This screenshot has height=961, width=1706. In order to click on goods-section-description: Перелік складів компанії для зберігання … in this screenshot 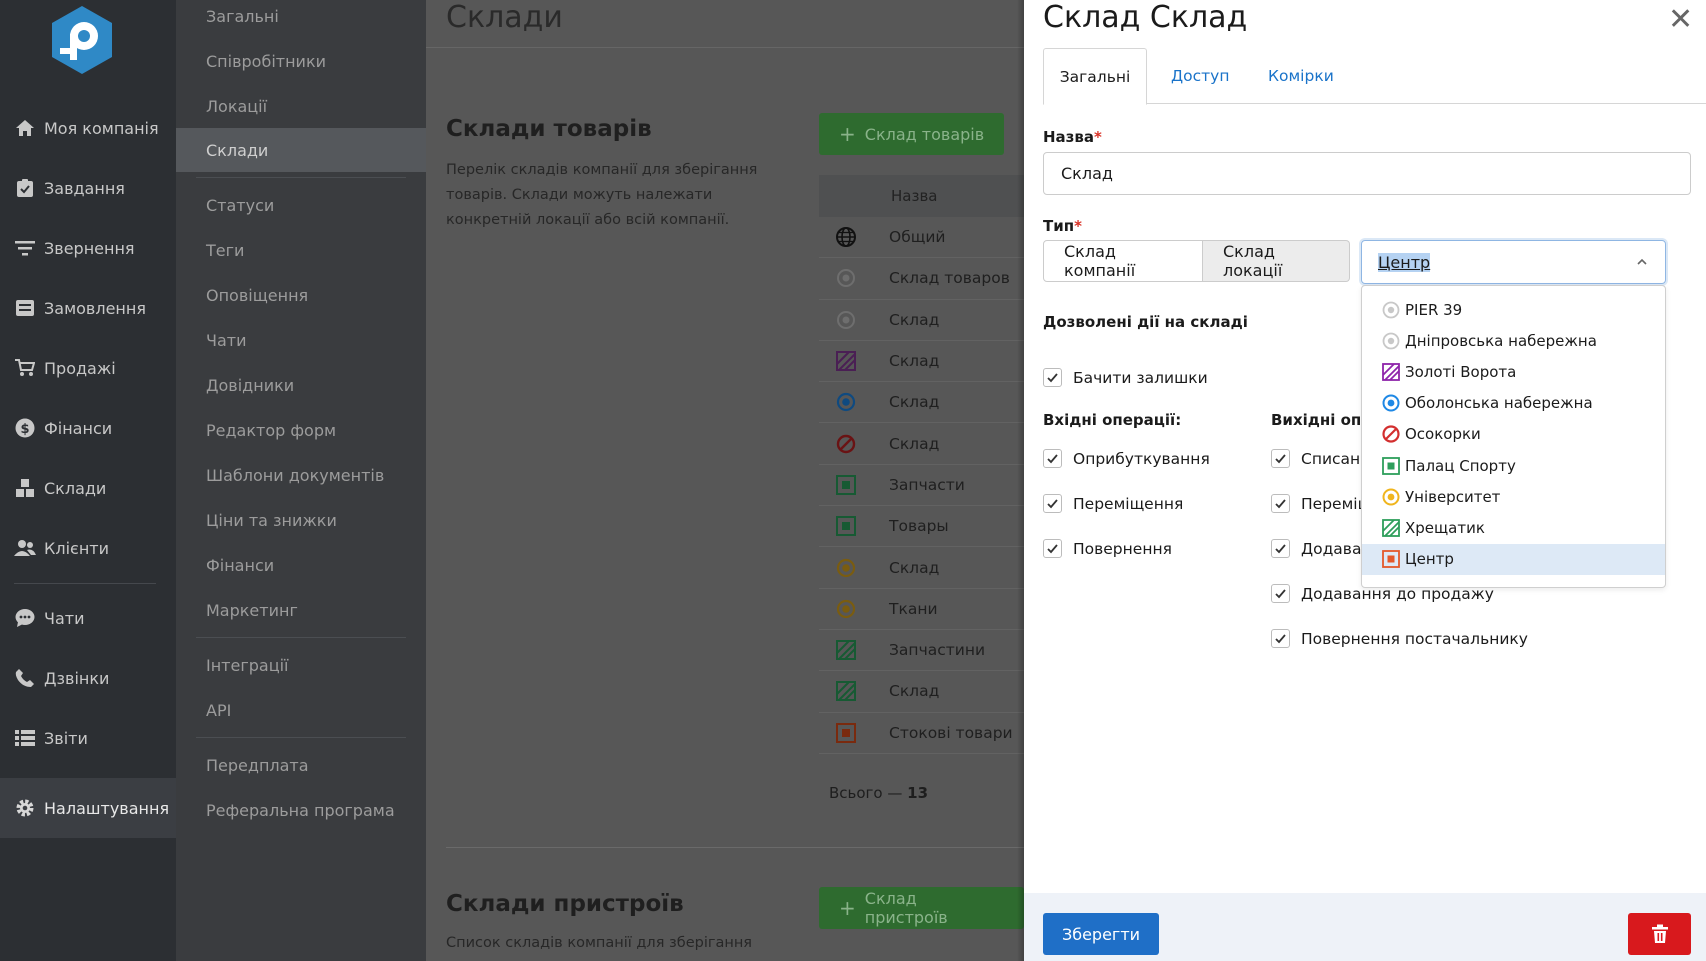, I will do `click(602, 195)`.